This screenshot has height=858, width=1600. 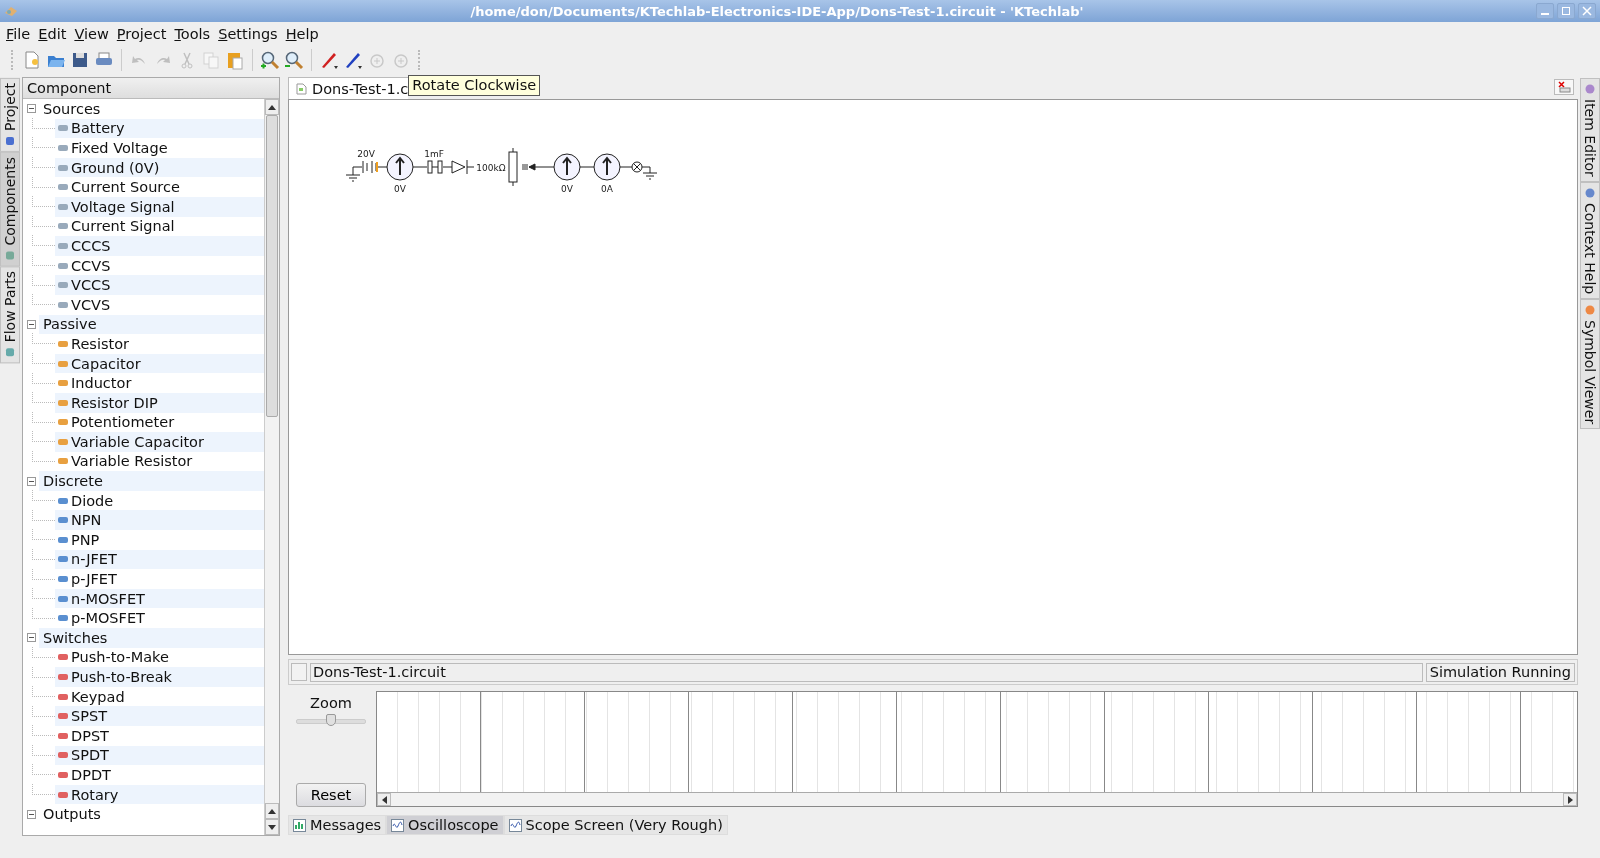 I want to click on tree-item: CCVS, so click(x=167, y=265).